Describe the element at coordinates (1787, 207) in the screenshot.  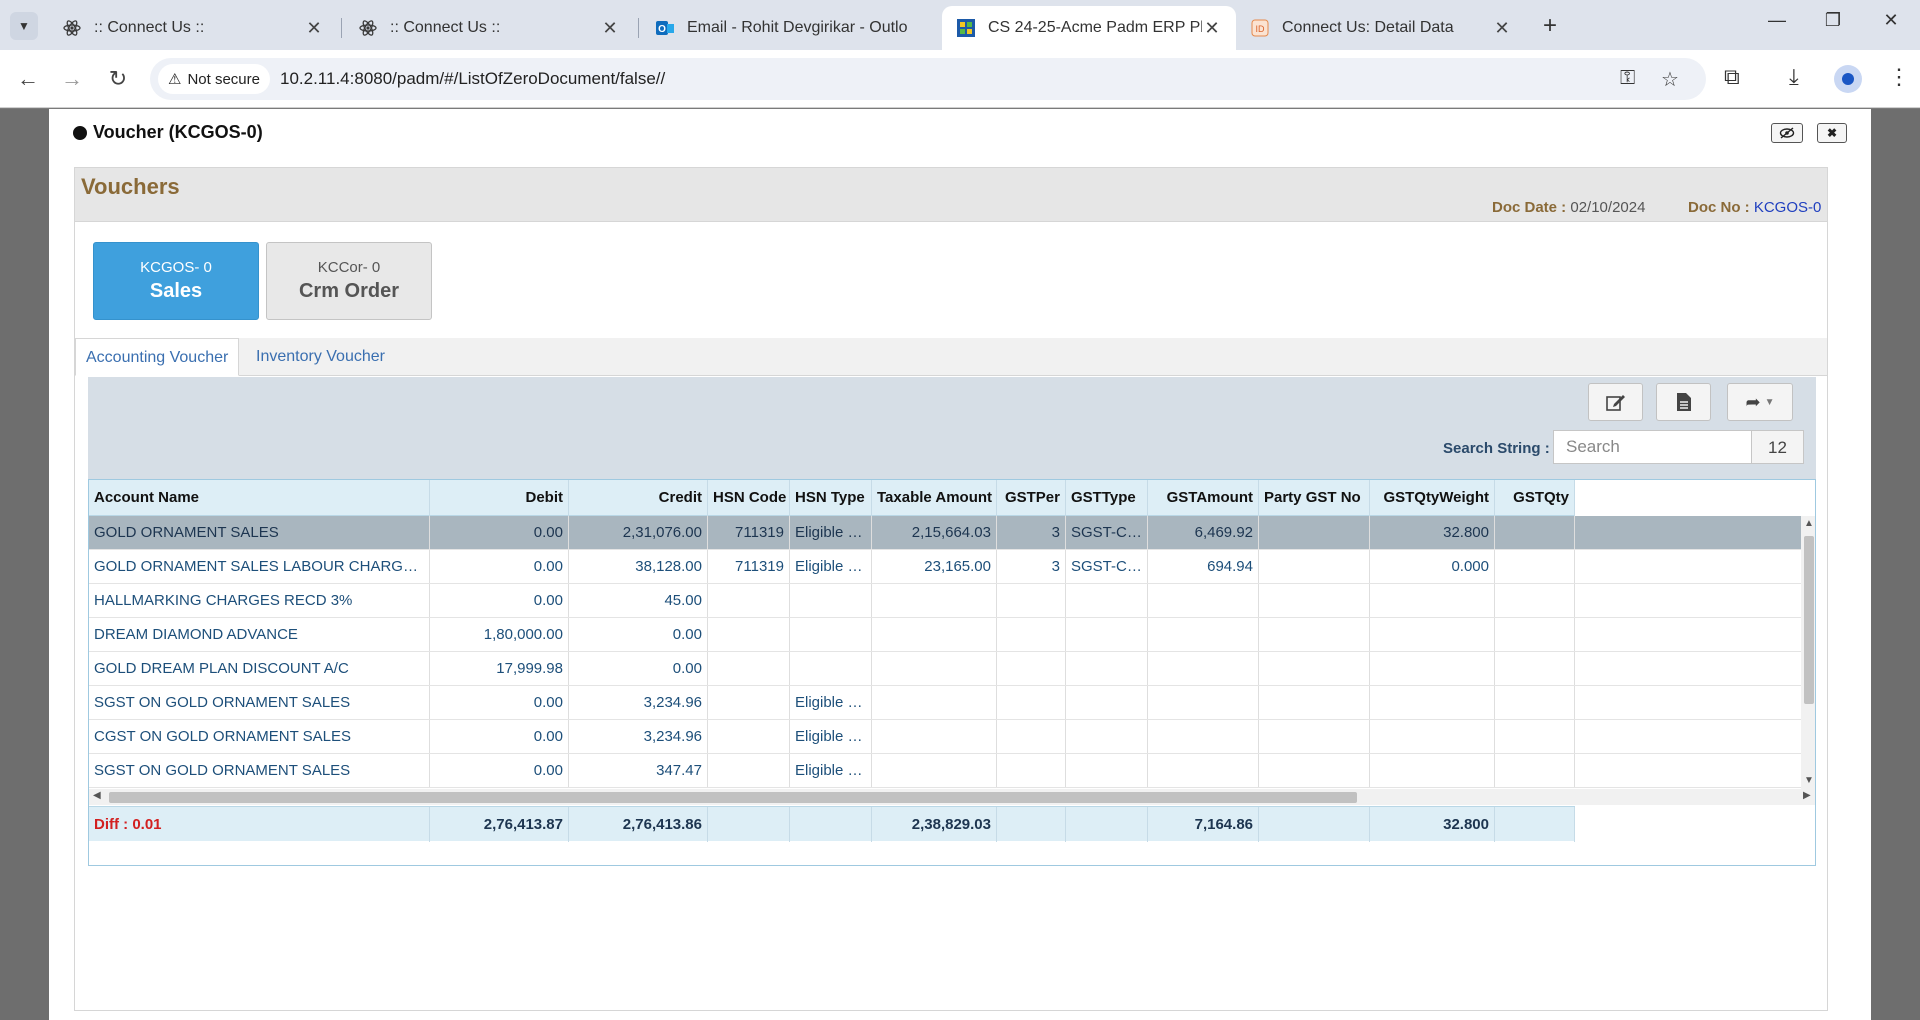
I see `doc-no-value: KCGOS-0` at that location.